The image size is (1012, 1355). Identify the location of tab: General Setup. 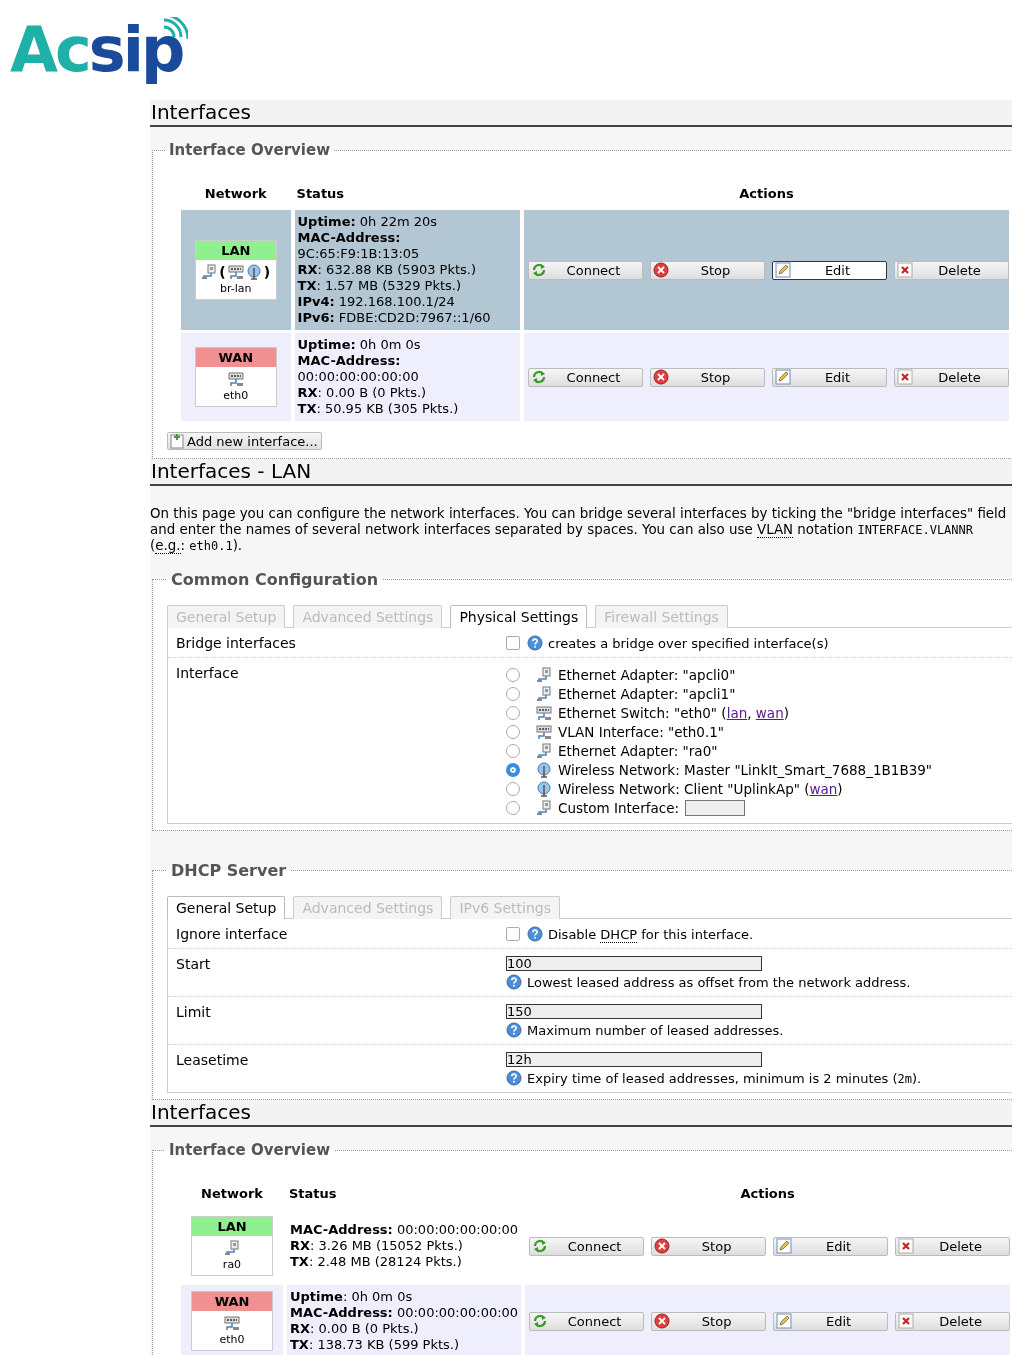
(226, 907).